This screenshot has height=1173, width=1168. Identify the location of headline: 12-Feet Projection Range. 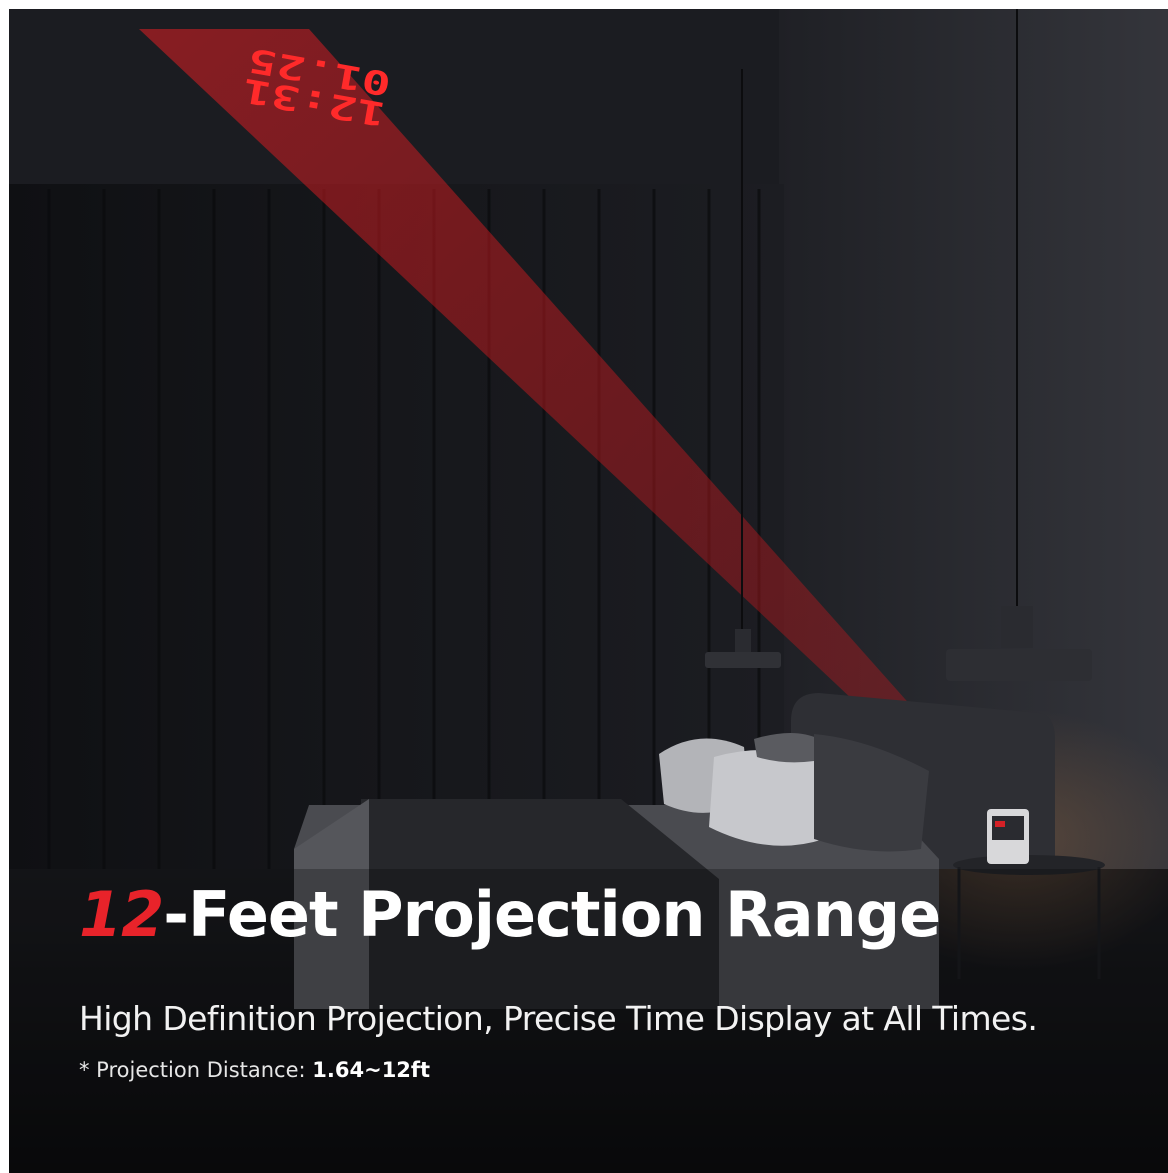
(510, 914).